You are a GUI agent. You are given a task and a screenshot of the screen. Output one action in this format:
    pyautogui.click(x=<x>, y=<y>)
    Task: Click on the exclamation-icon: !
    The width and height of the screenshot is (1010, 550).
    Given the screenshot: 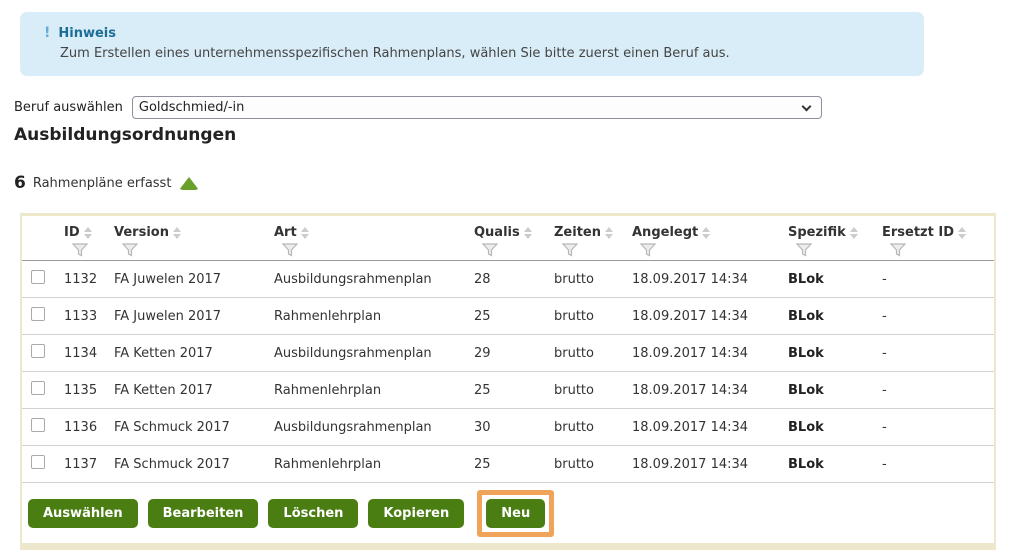 What is the action you would take?
    pyautogui.click(x=47, y=33)
    